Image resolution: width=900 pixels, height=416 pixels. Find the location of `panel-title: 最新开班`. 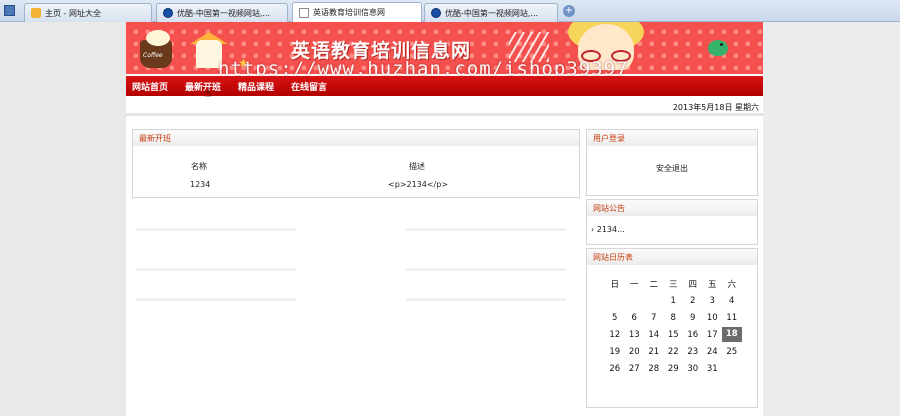

panel-title: 最新开班 is located at coordinates (356, 138).